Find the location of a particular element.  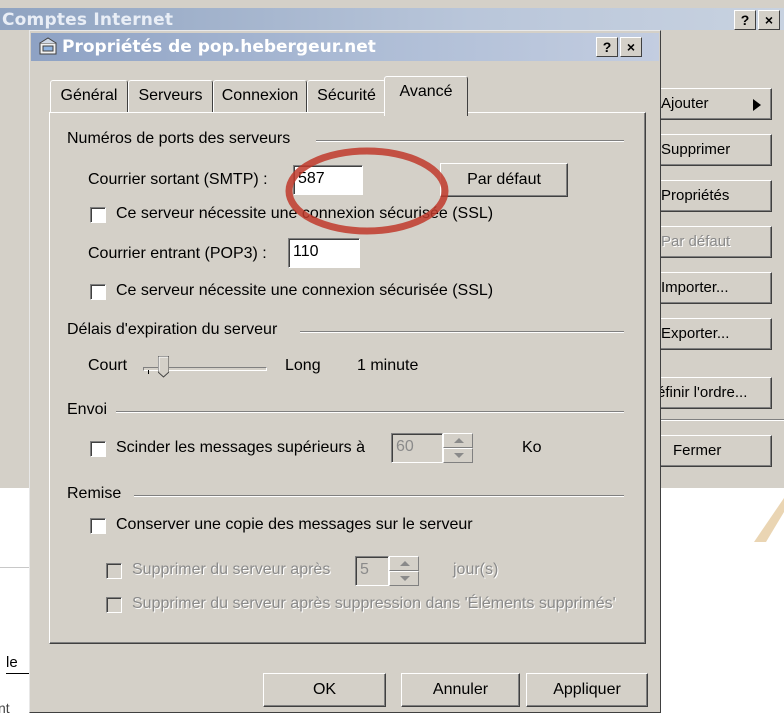

send-group-label: Envoi is located at coordinates (90, 410).